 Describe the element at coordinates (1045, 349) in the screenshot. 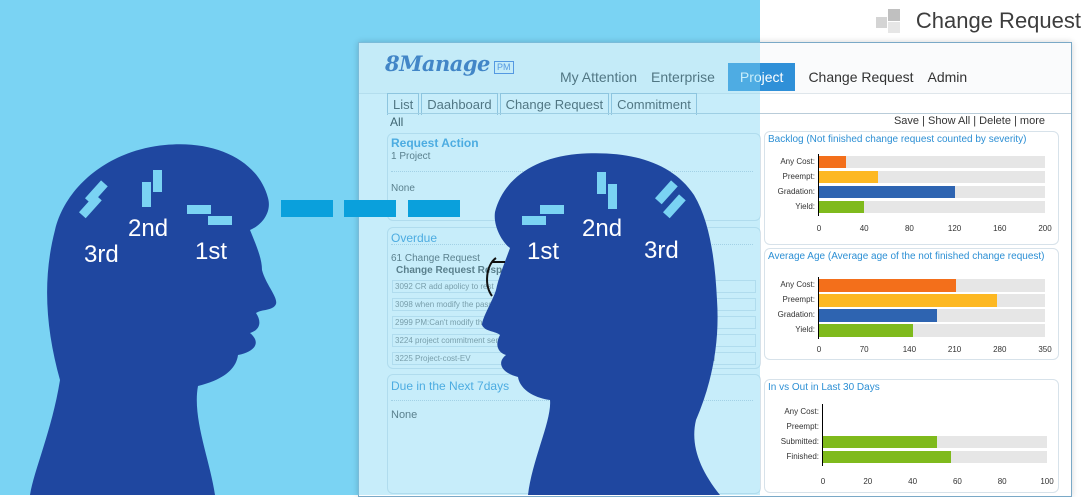

I see `tick-label: 350` at that location.